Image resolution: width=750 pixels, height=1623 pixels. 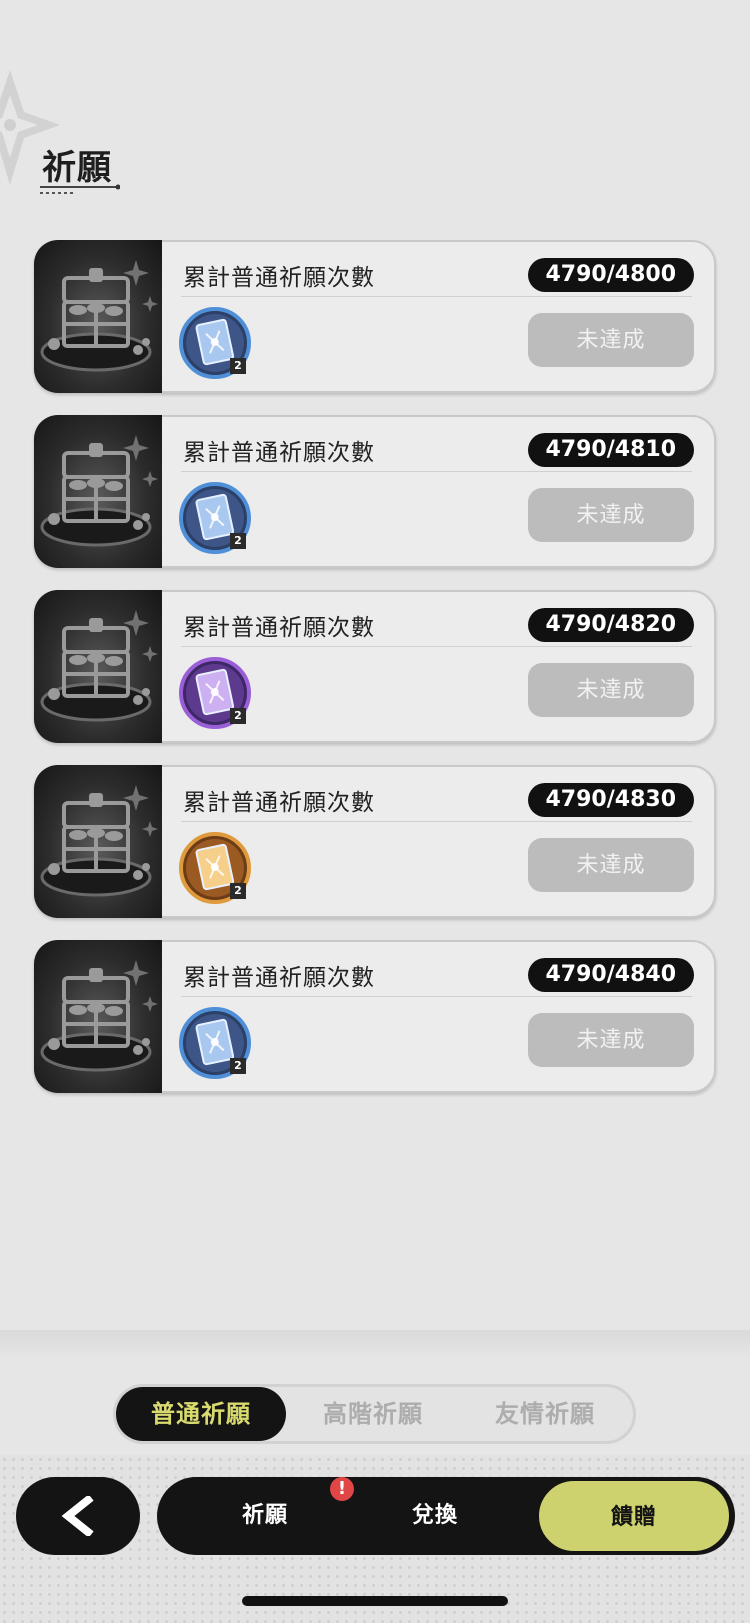 I want to click on back-button, so click(x=78, y=1516).